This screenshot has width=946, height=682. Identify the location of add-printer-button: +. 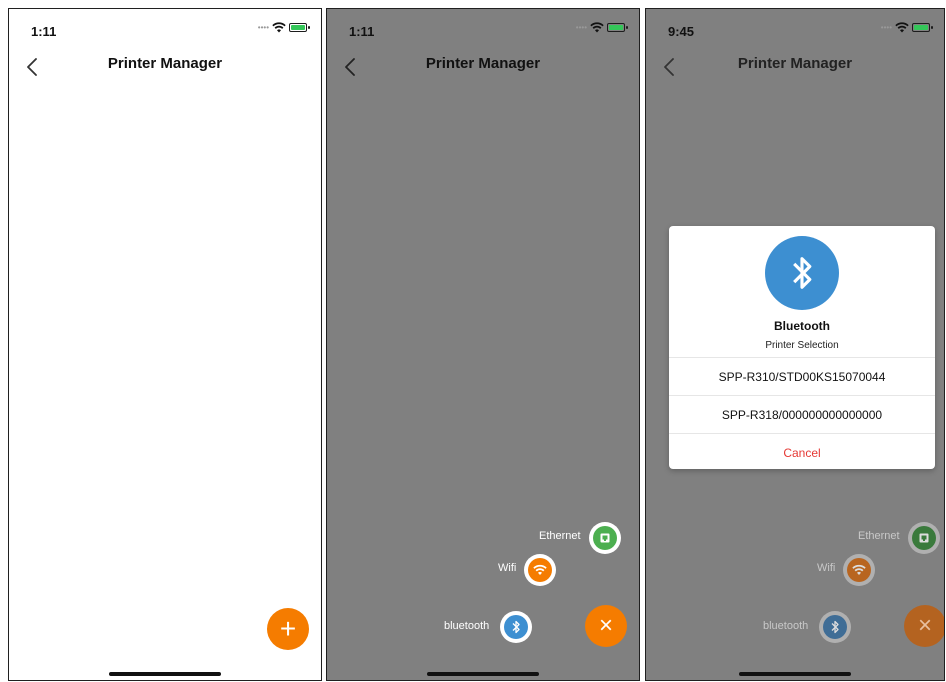
(288, 629).